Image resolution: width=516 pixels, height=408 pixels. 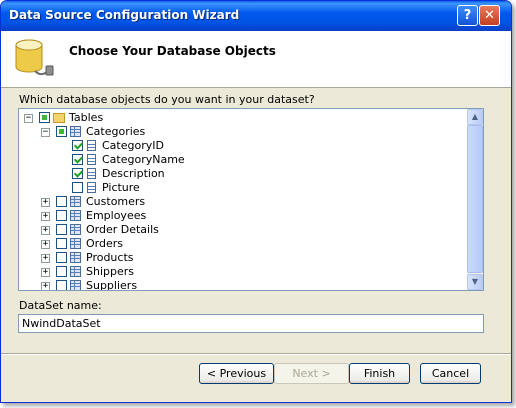 What do you see at coordinates (34, 57) in the screenshot?
I see `database-icon` at bounding box center [34, 57].